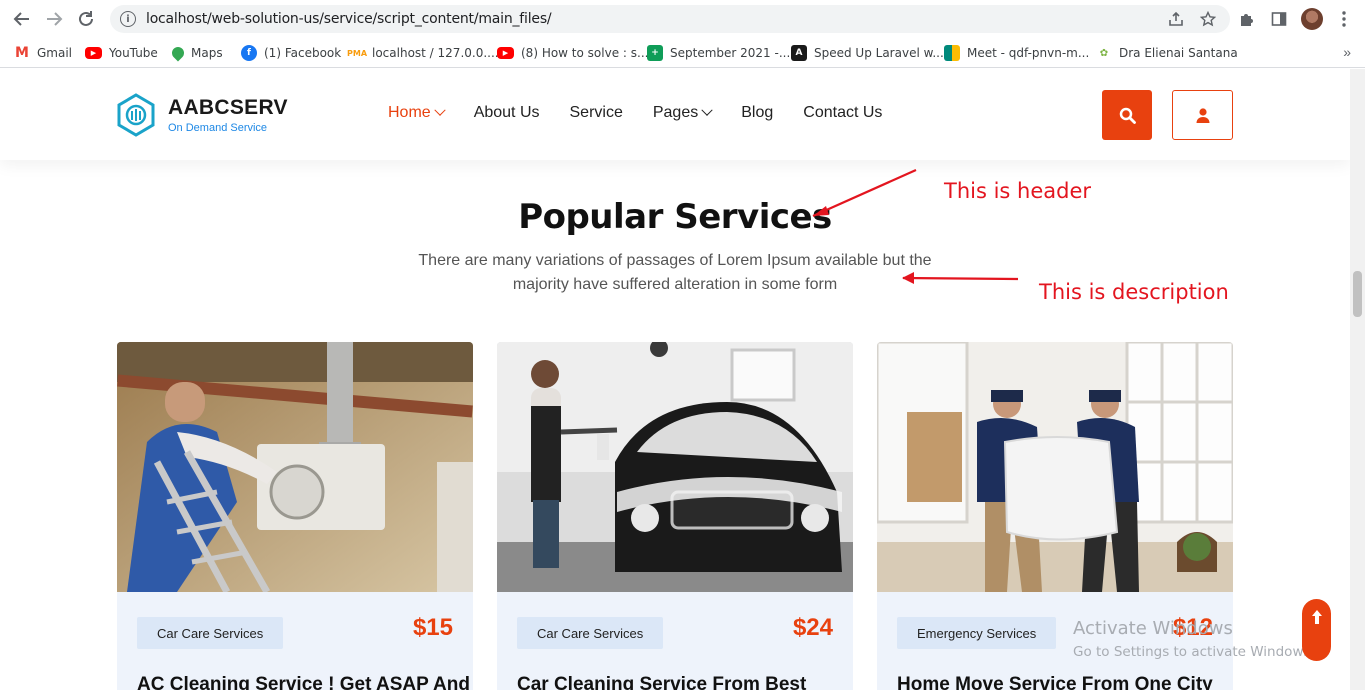 The height and width of the screenshot is (690, 1365). I want to click on service-title: Home Move Service From One City, so click(1055, 682).